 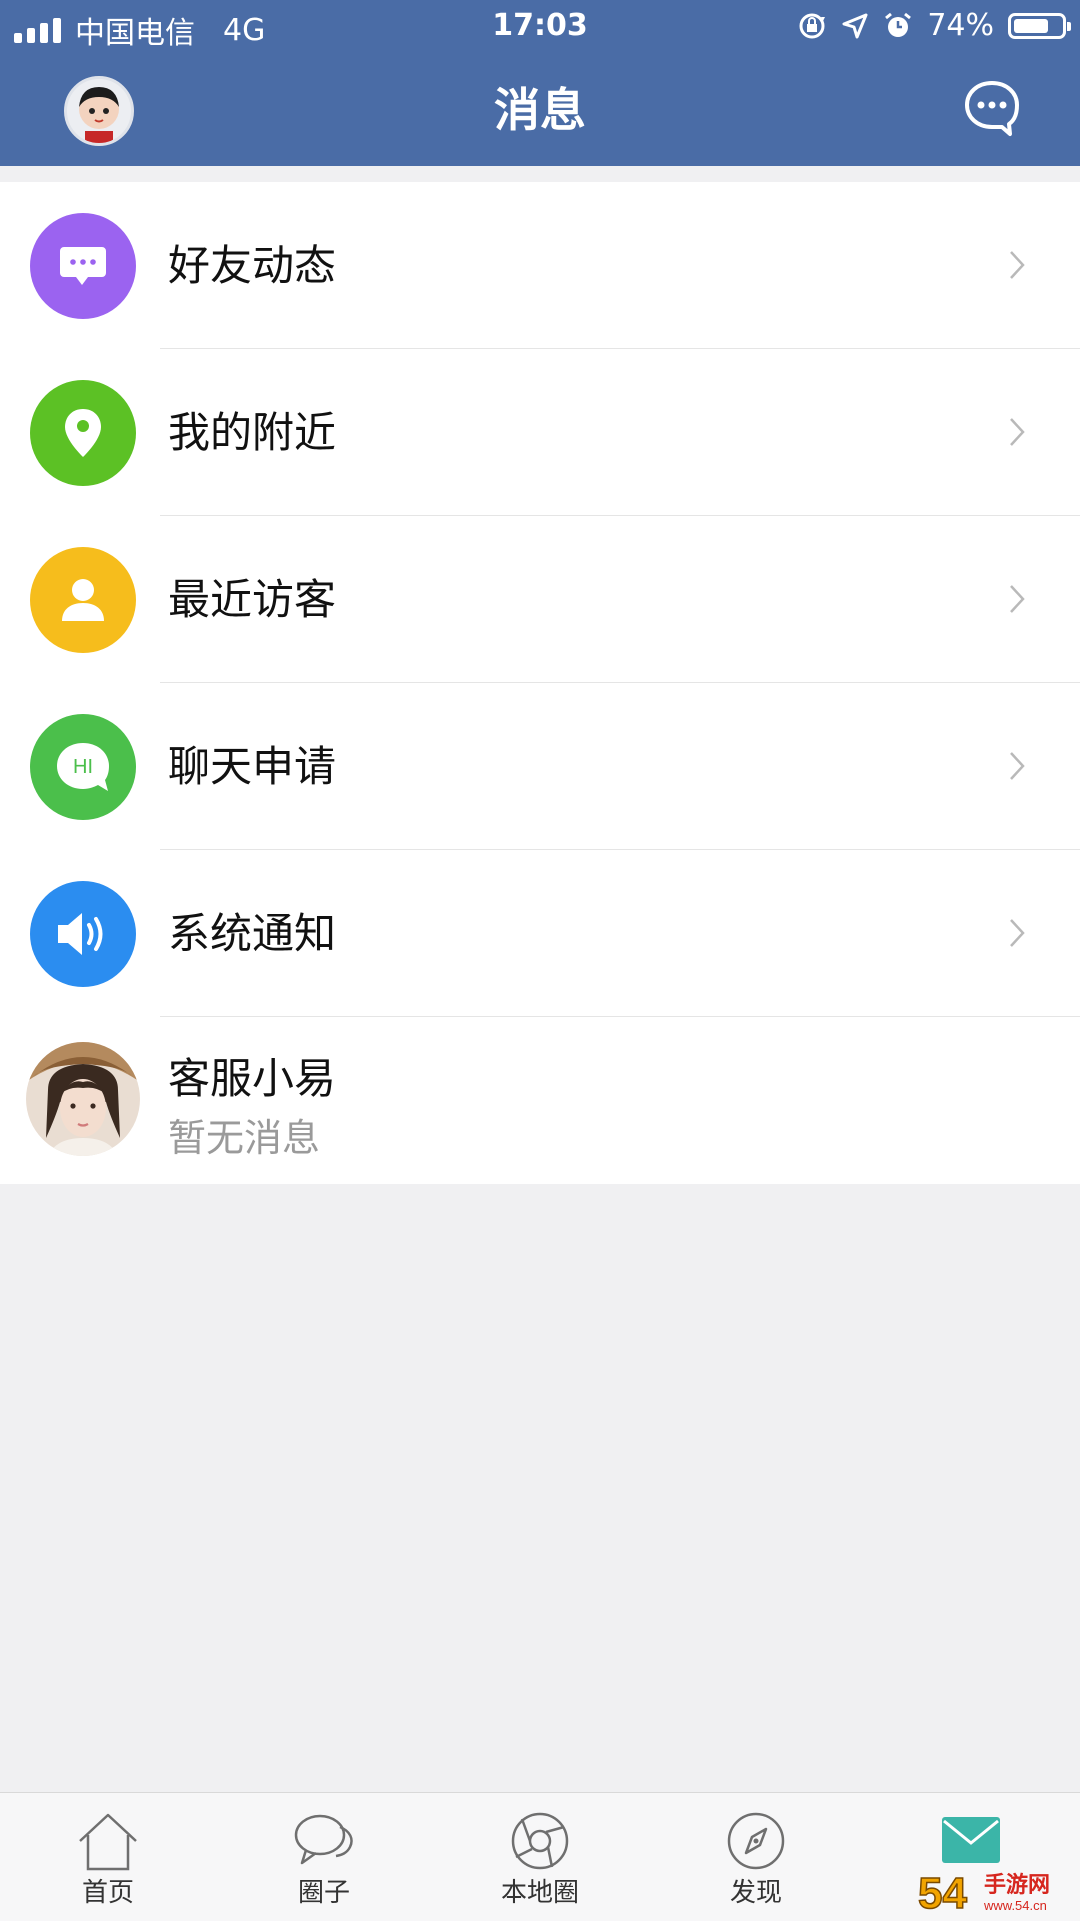 I want to click on location-arrow-icon, so click(x=855, y=25).